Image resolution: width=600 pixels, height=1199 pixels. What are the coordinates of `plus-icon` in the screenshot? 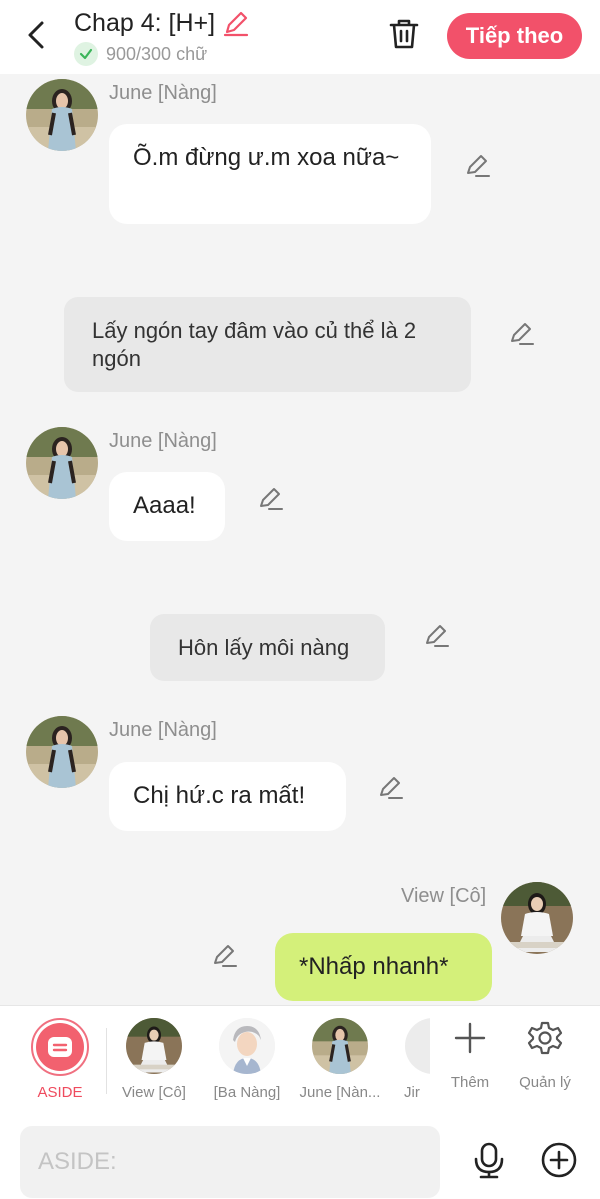 It's located at (470, 1038).